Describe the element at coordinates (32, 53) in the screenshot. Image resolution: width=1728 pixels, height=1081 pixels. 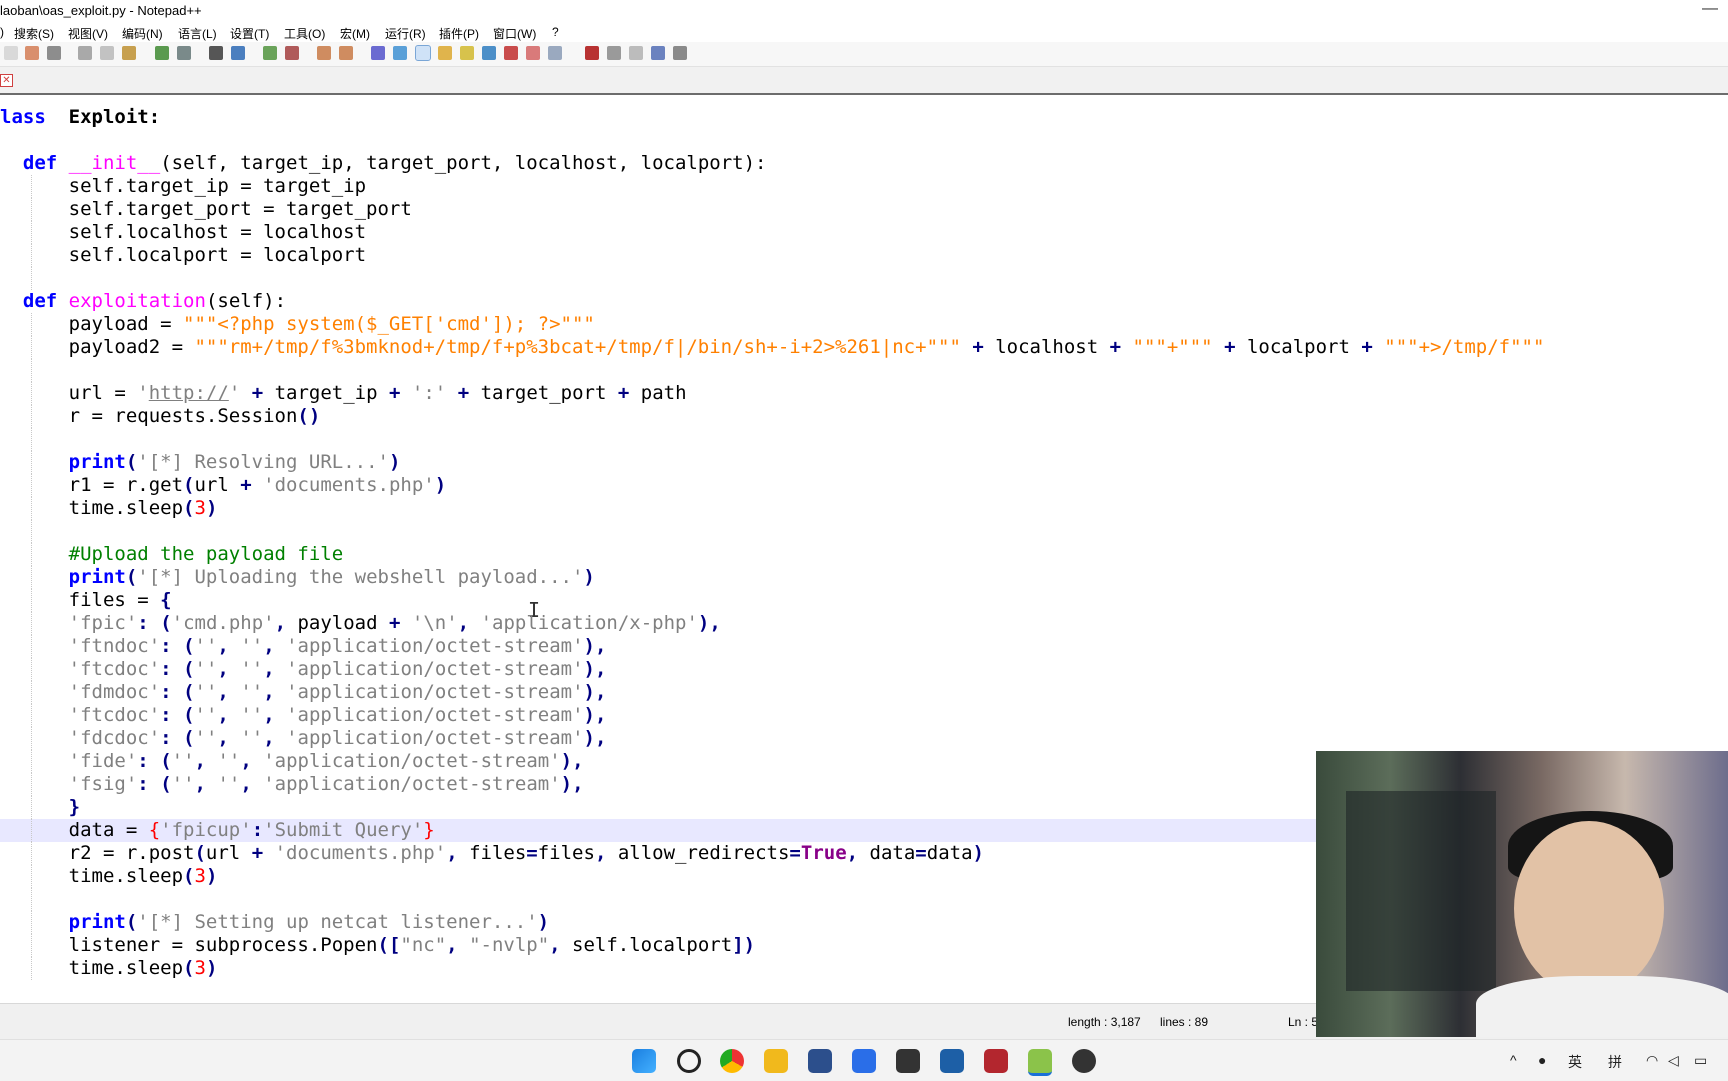
I see `open-file-icon` at that location.